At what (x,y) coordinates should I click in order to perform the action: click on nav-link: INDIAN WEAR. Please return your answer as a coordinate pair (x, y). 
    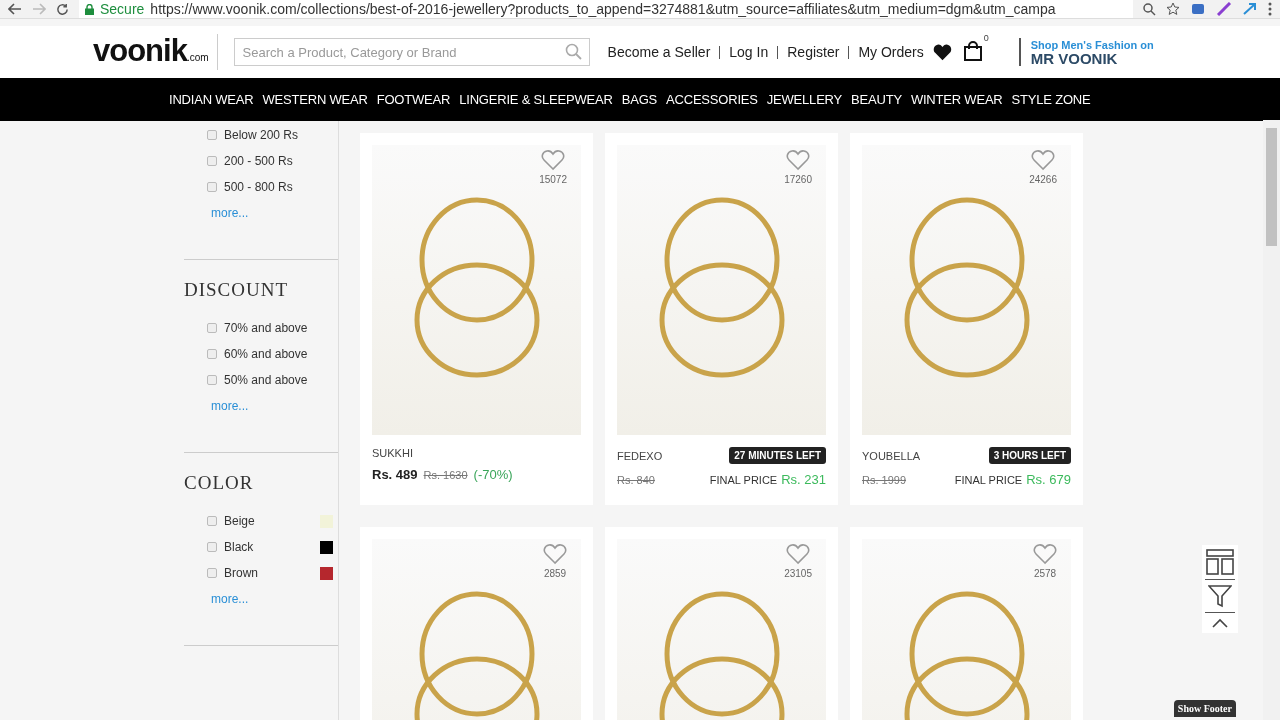
    Looking at the image, I should click on (211, 99).